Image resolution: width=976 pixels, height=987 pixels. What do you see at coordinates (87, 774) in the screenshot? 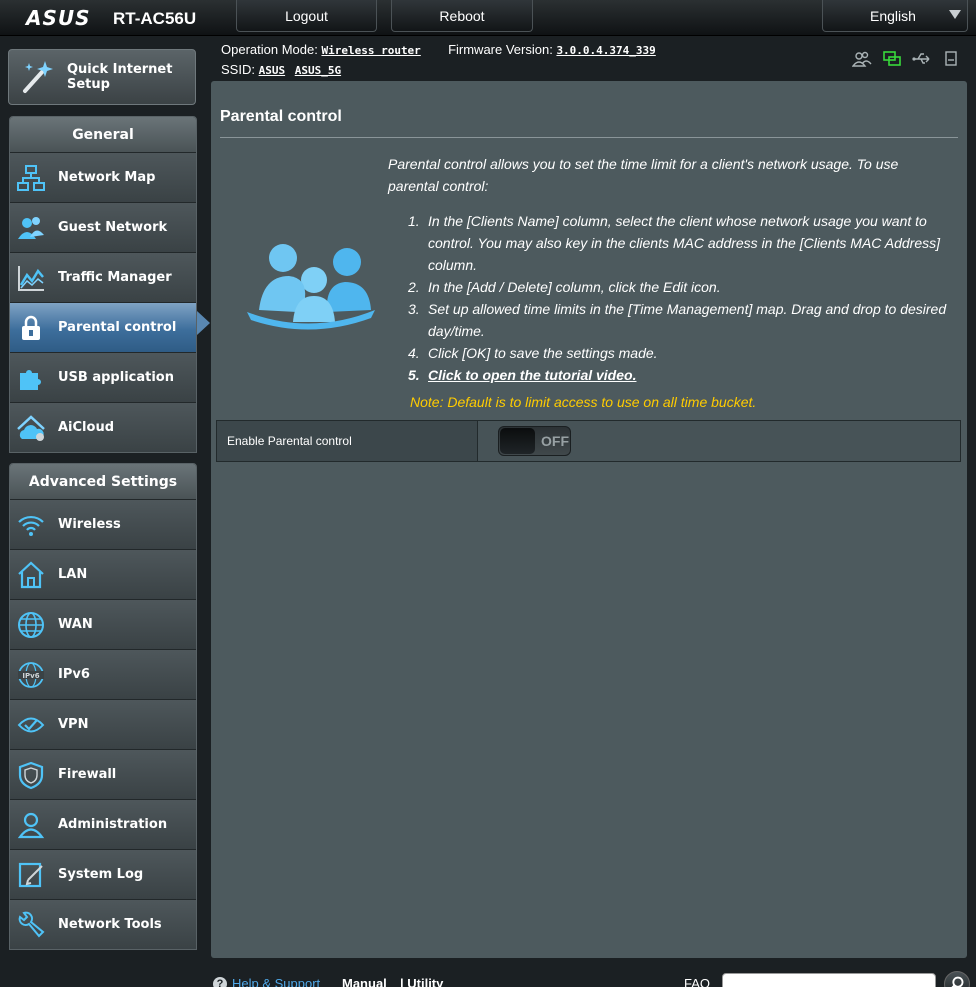
I see `sidebar-item-label: Firewall` at bounding box center [87, 774].